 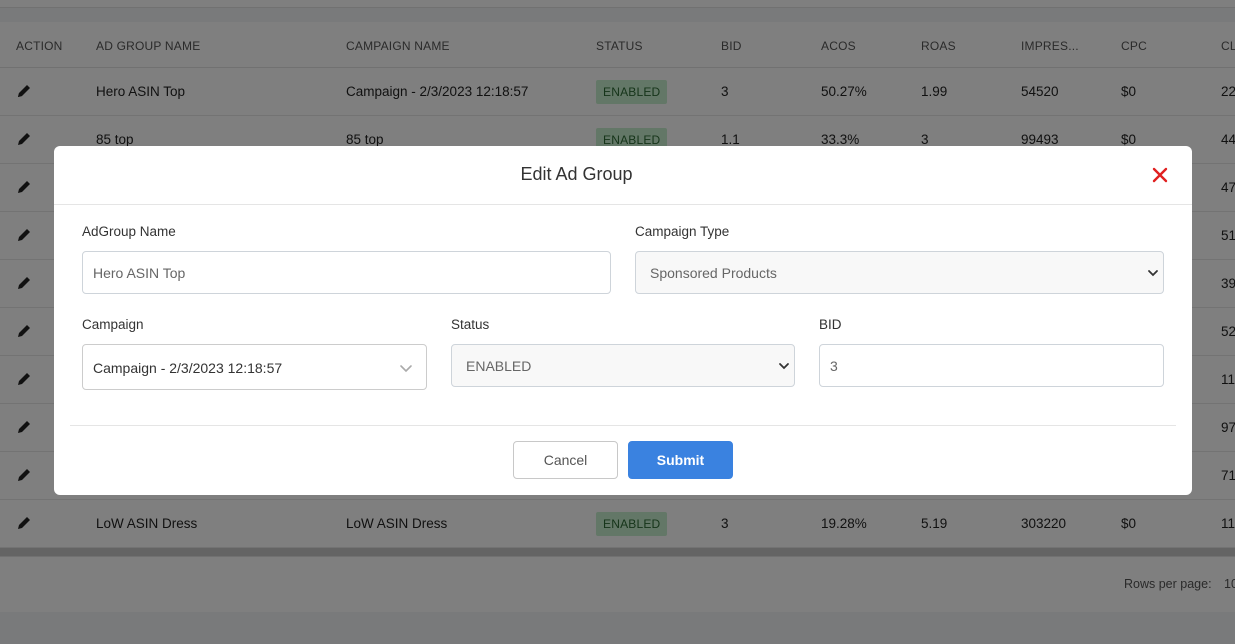 What do you see at coordinates (499, 366) in the screenshot?
I see `status-value: ENABLED` at bounding box center [499, 366].